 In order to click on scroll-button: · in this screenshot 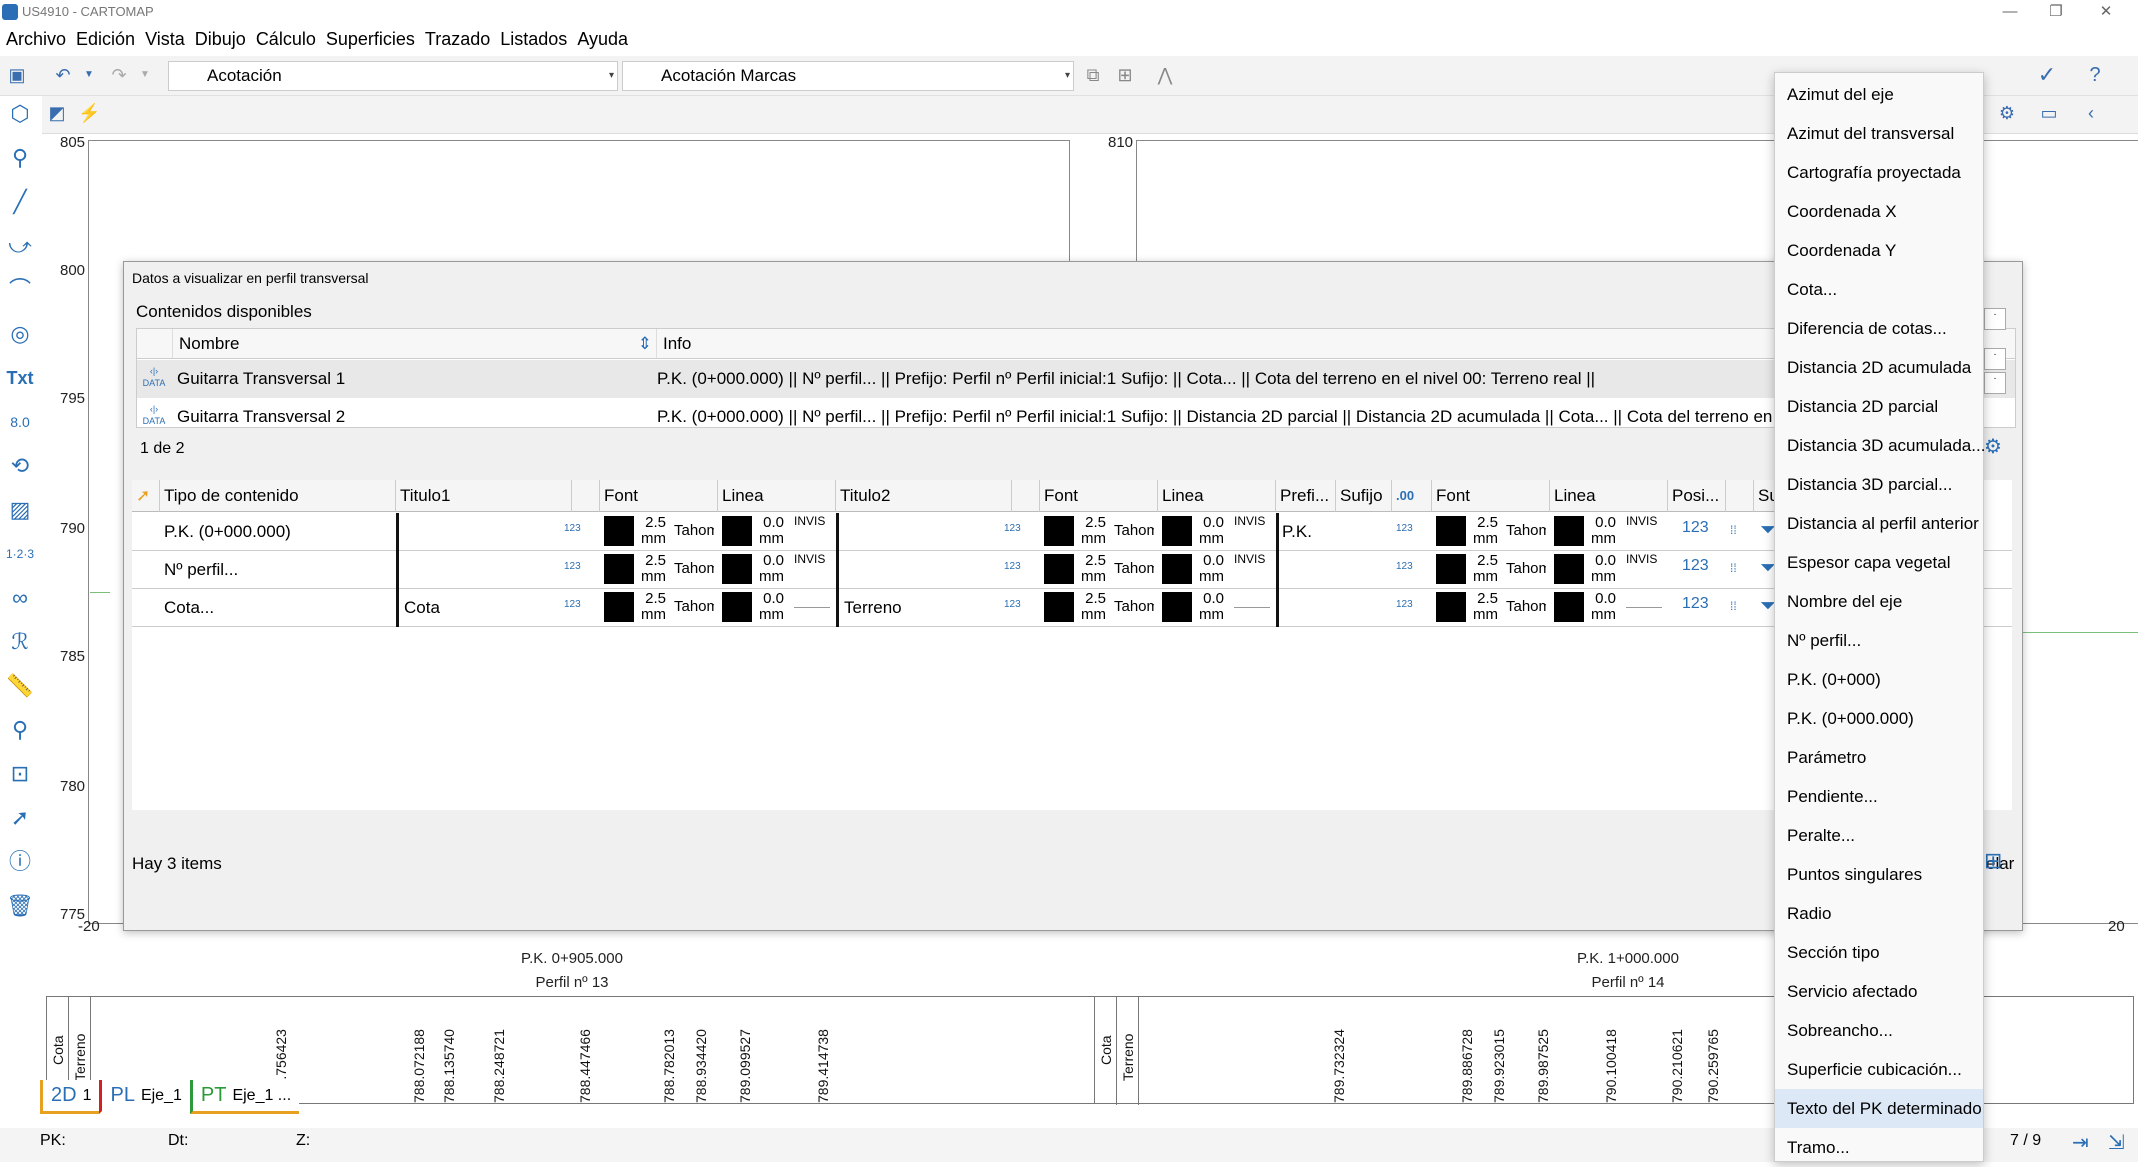, I will do `click(1995, 359)`.